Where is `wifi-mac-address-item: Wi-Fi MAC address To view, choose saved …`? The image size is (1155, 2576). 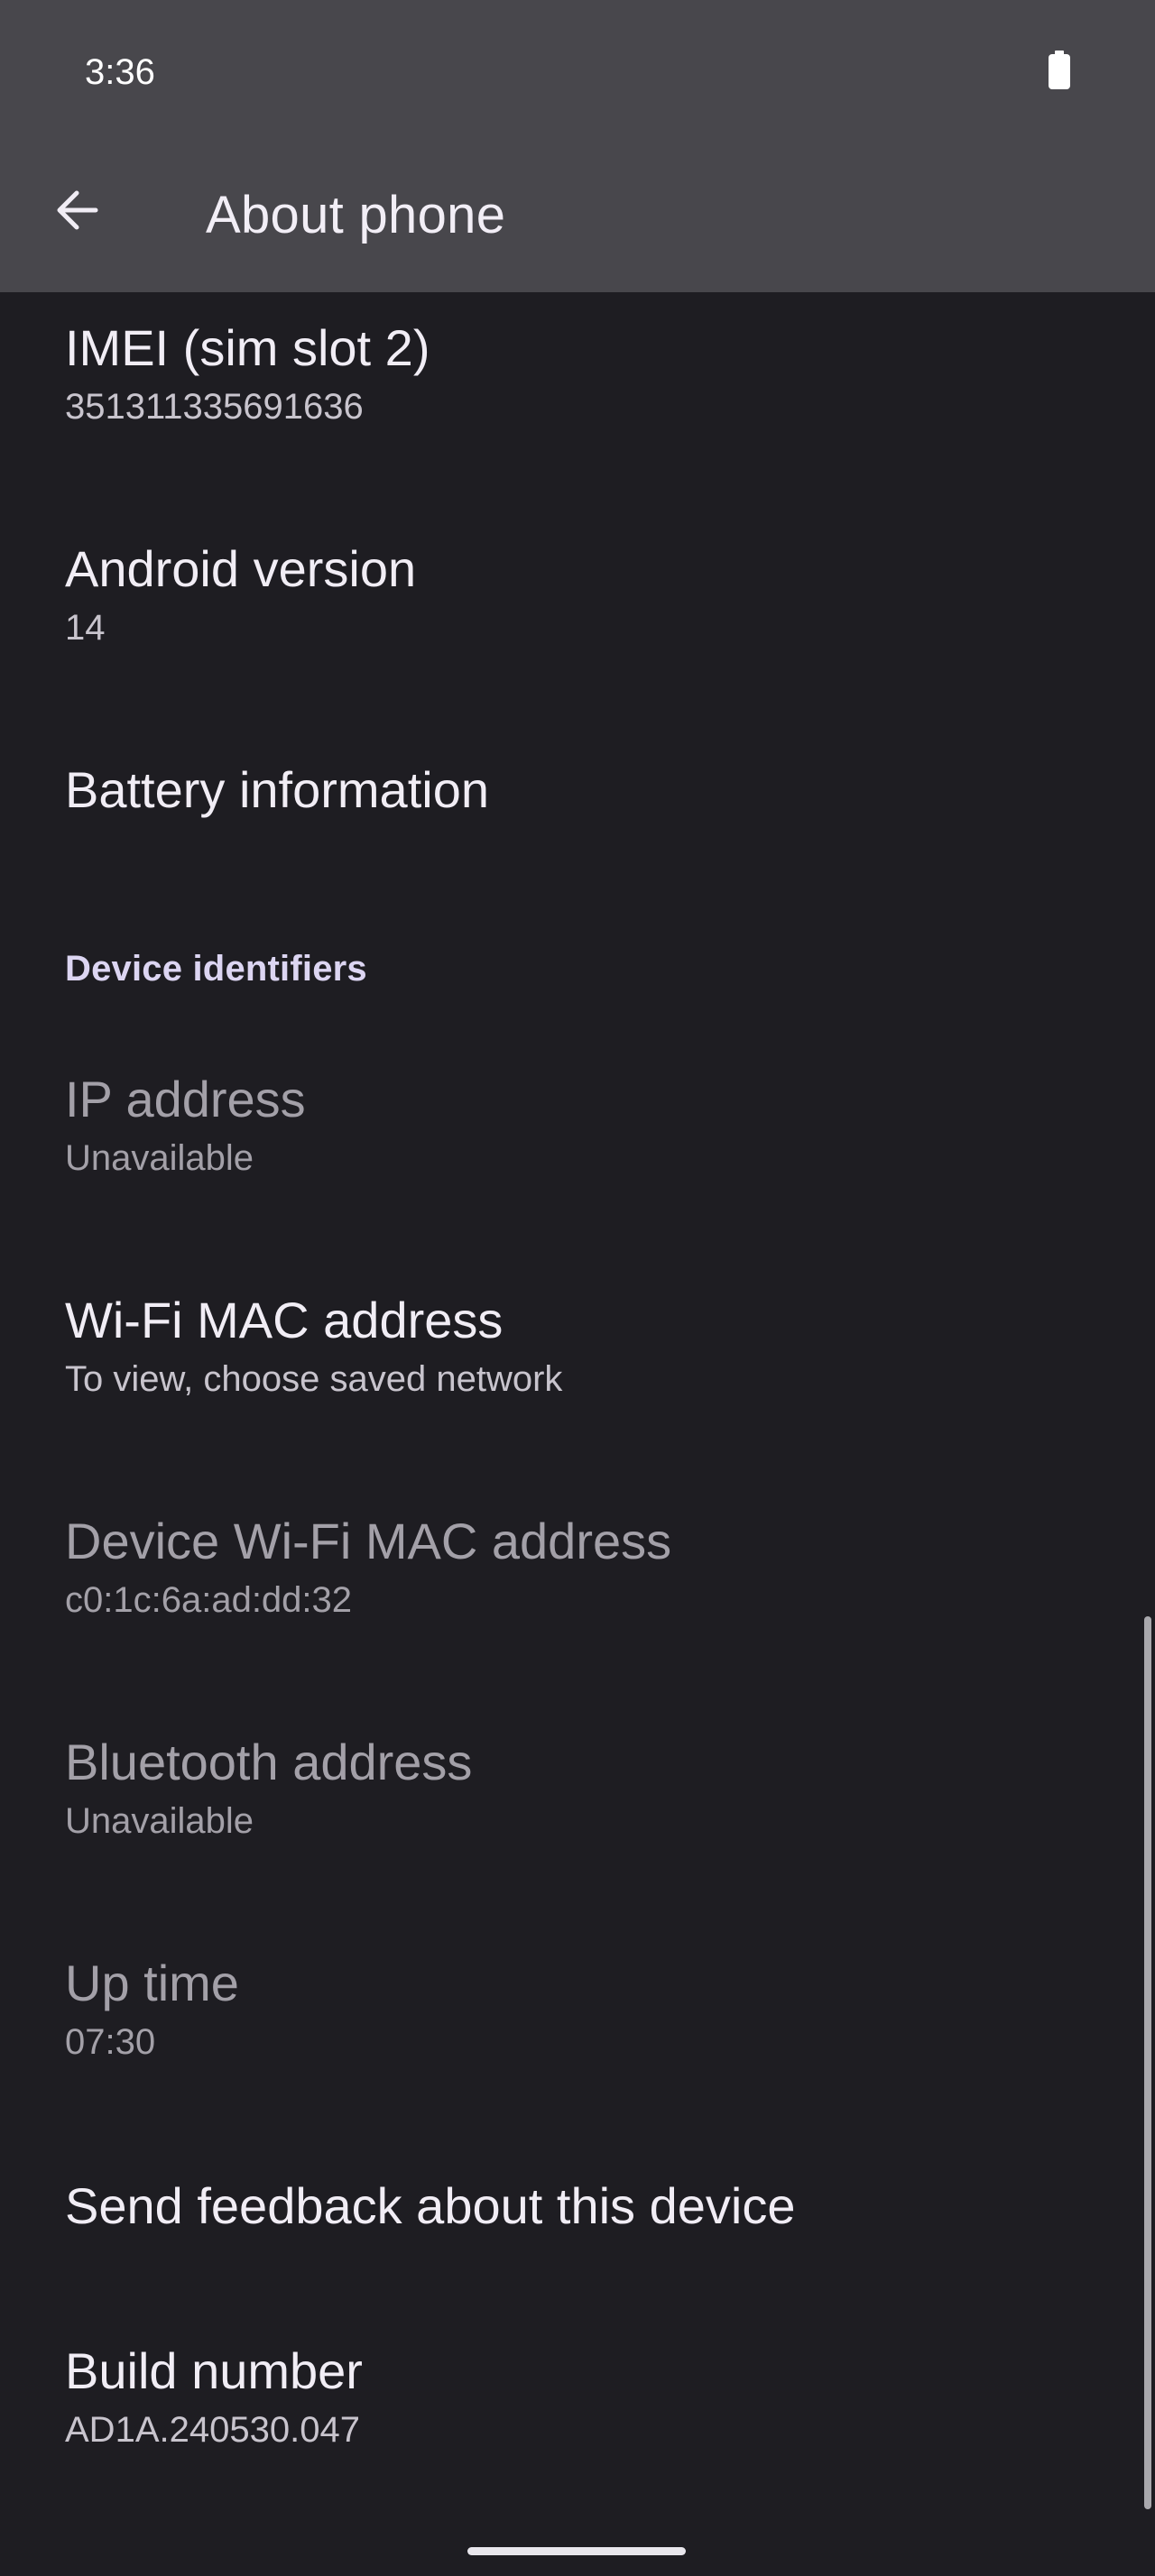 wifi-mac-address-item: Wi-Fi MAC address To view, choose saved … is located at coordinates (584, 1346).